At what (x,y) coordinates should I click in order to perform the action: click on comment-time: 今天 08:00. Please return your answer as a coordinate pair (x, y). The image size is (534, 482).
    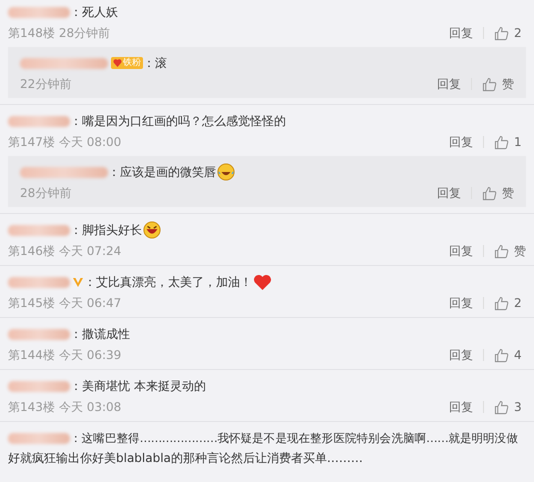
    Looking at the image, I should click on (90, 142).